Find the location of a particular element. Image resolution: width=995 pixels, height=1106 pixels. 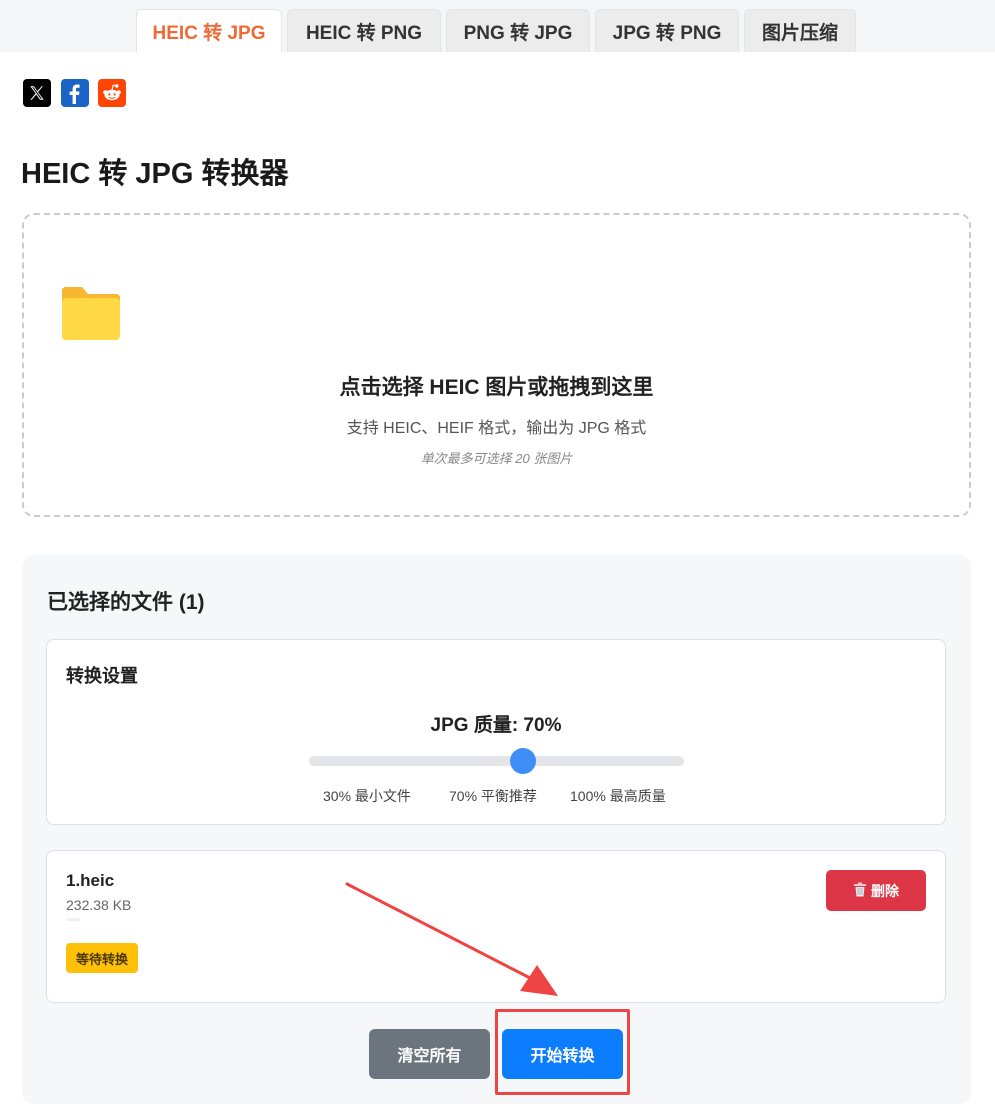

delete-button-label: 删除 is located at coordinates (885, 890).